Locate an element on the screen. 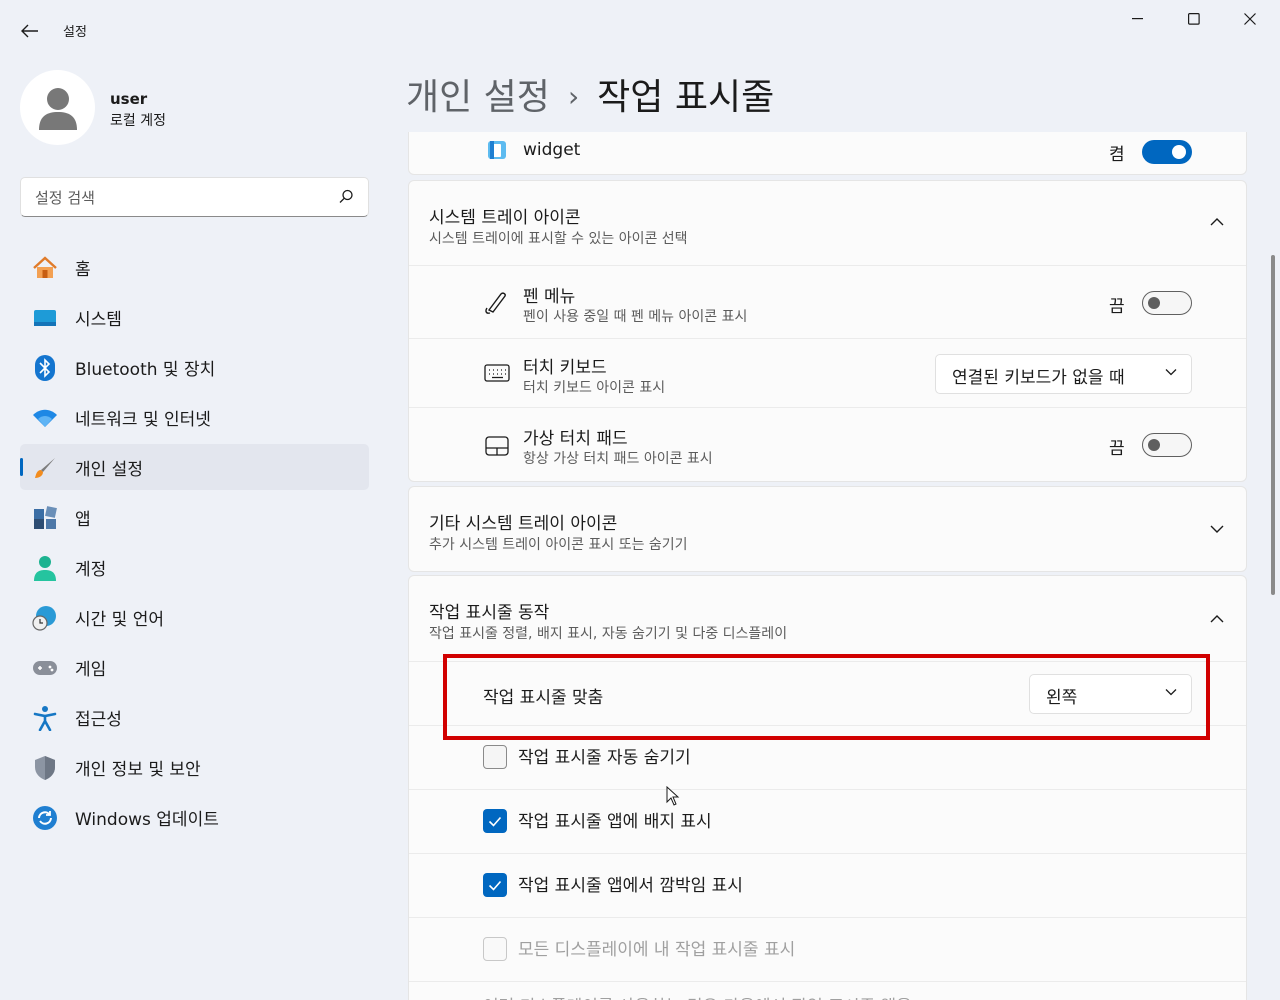  sidebar-item-windows-update: Windows 업데이트 is located at coordinates (194, 817).